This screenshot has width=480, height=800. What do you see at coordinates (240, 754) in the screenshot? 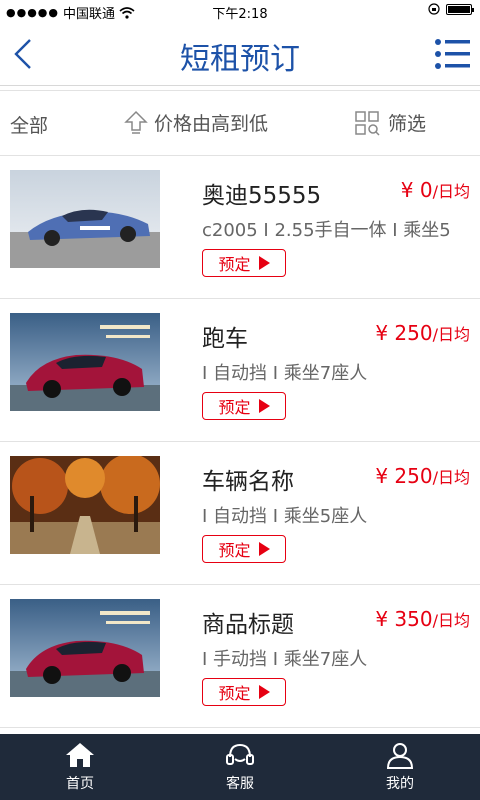
I see `headset-icon` at bounding box center [240, 754].